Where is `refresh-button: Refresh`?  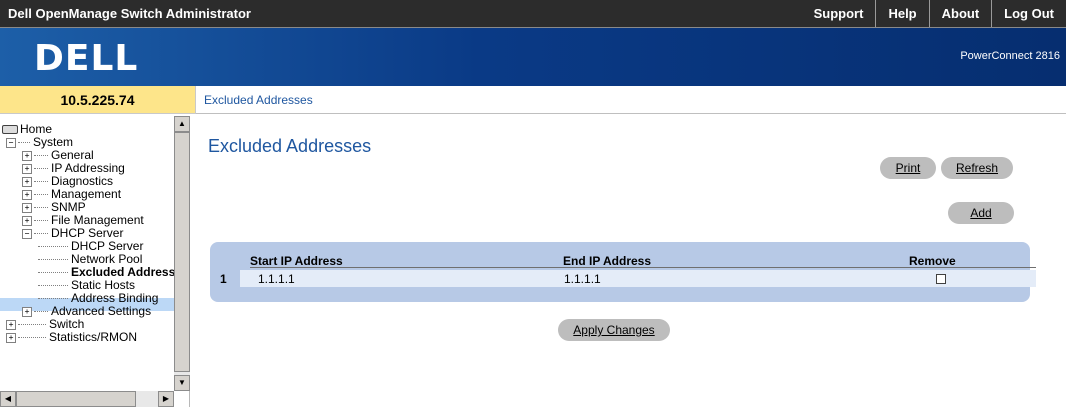 refresh-button: Refresh is located at coordinates (977, 168).